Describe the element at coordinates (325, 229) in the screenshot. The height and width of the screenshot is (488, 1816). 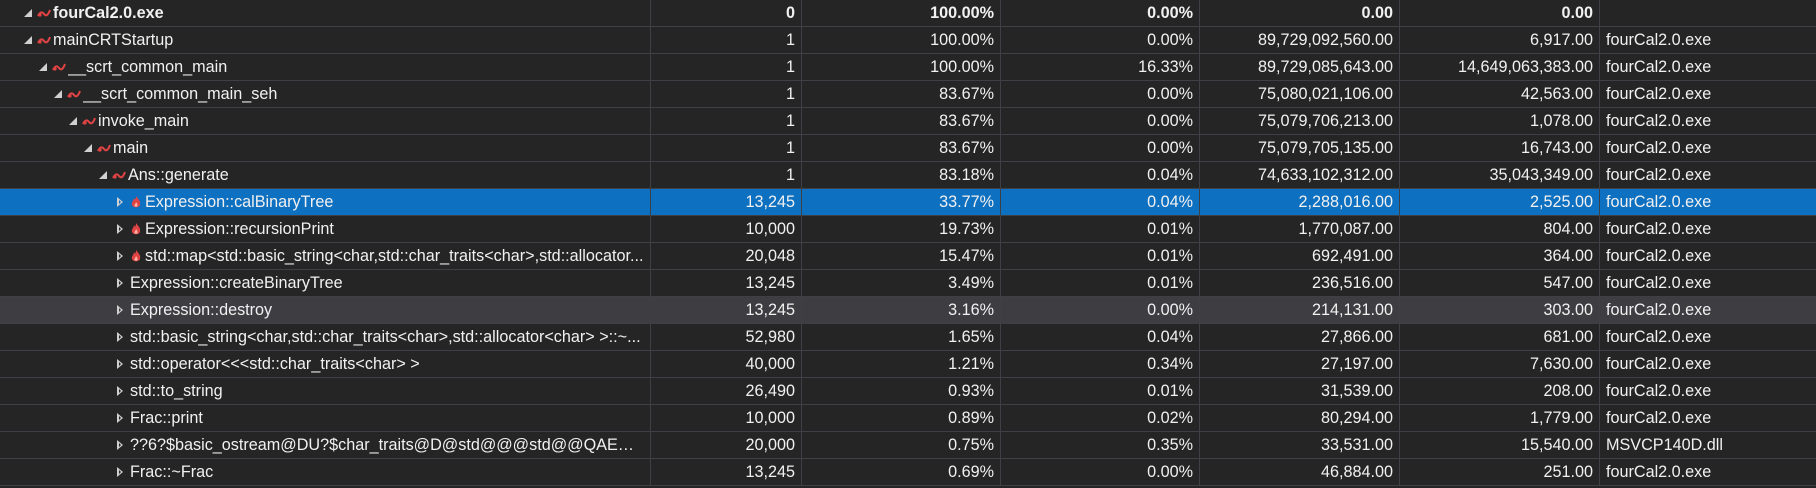
I see `function-name-cell: Expression::recursionPrint` at that location.